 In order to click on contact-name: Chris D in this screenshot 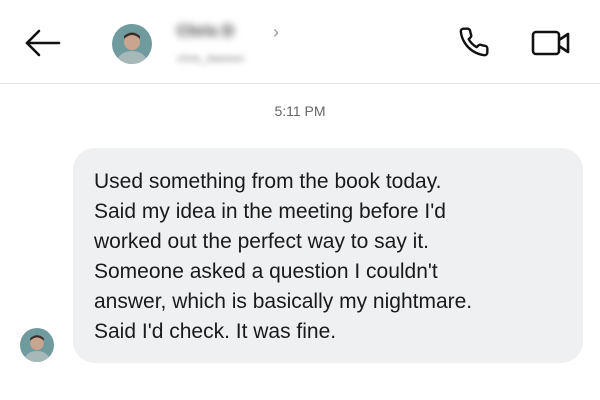, I will do `click(205, 31)`.